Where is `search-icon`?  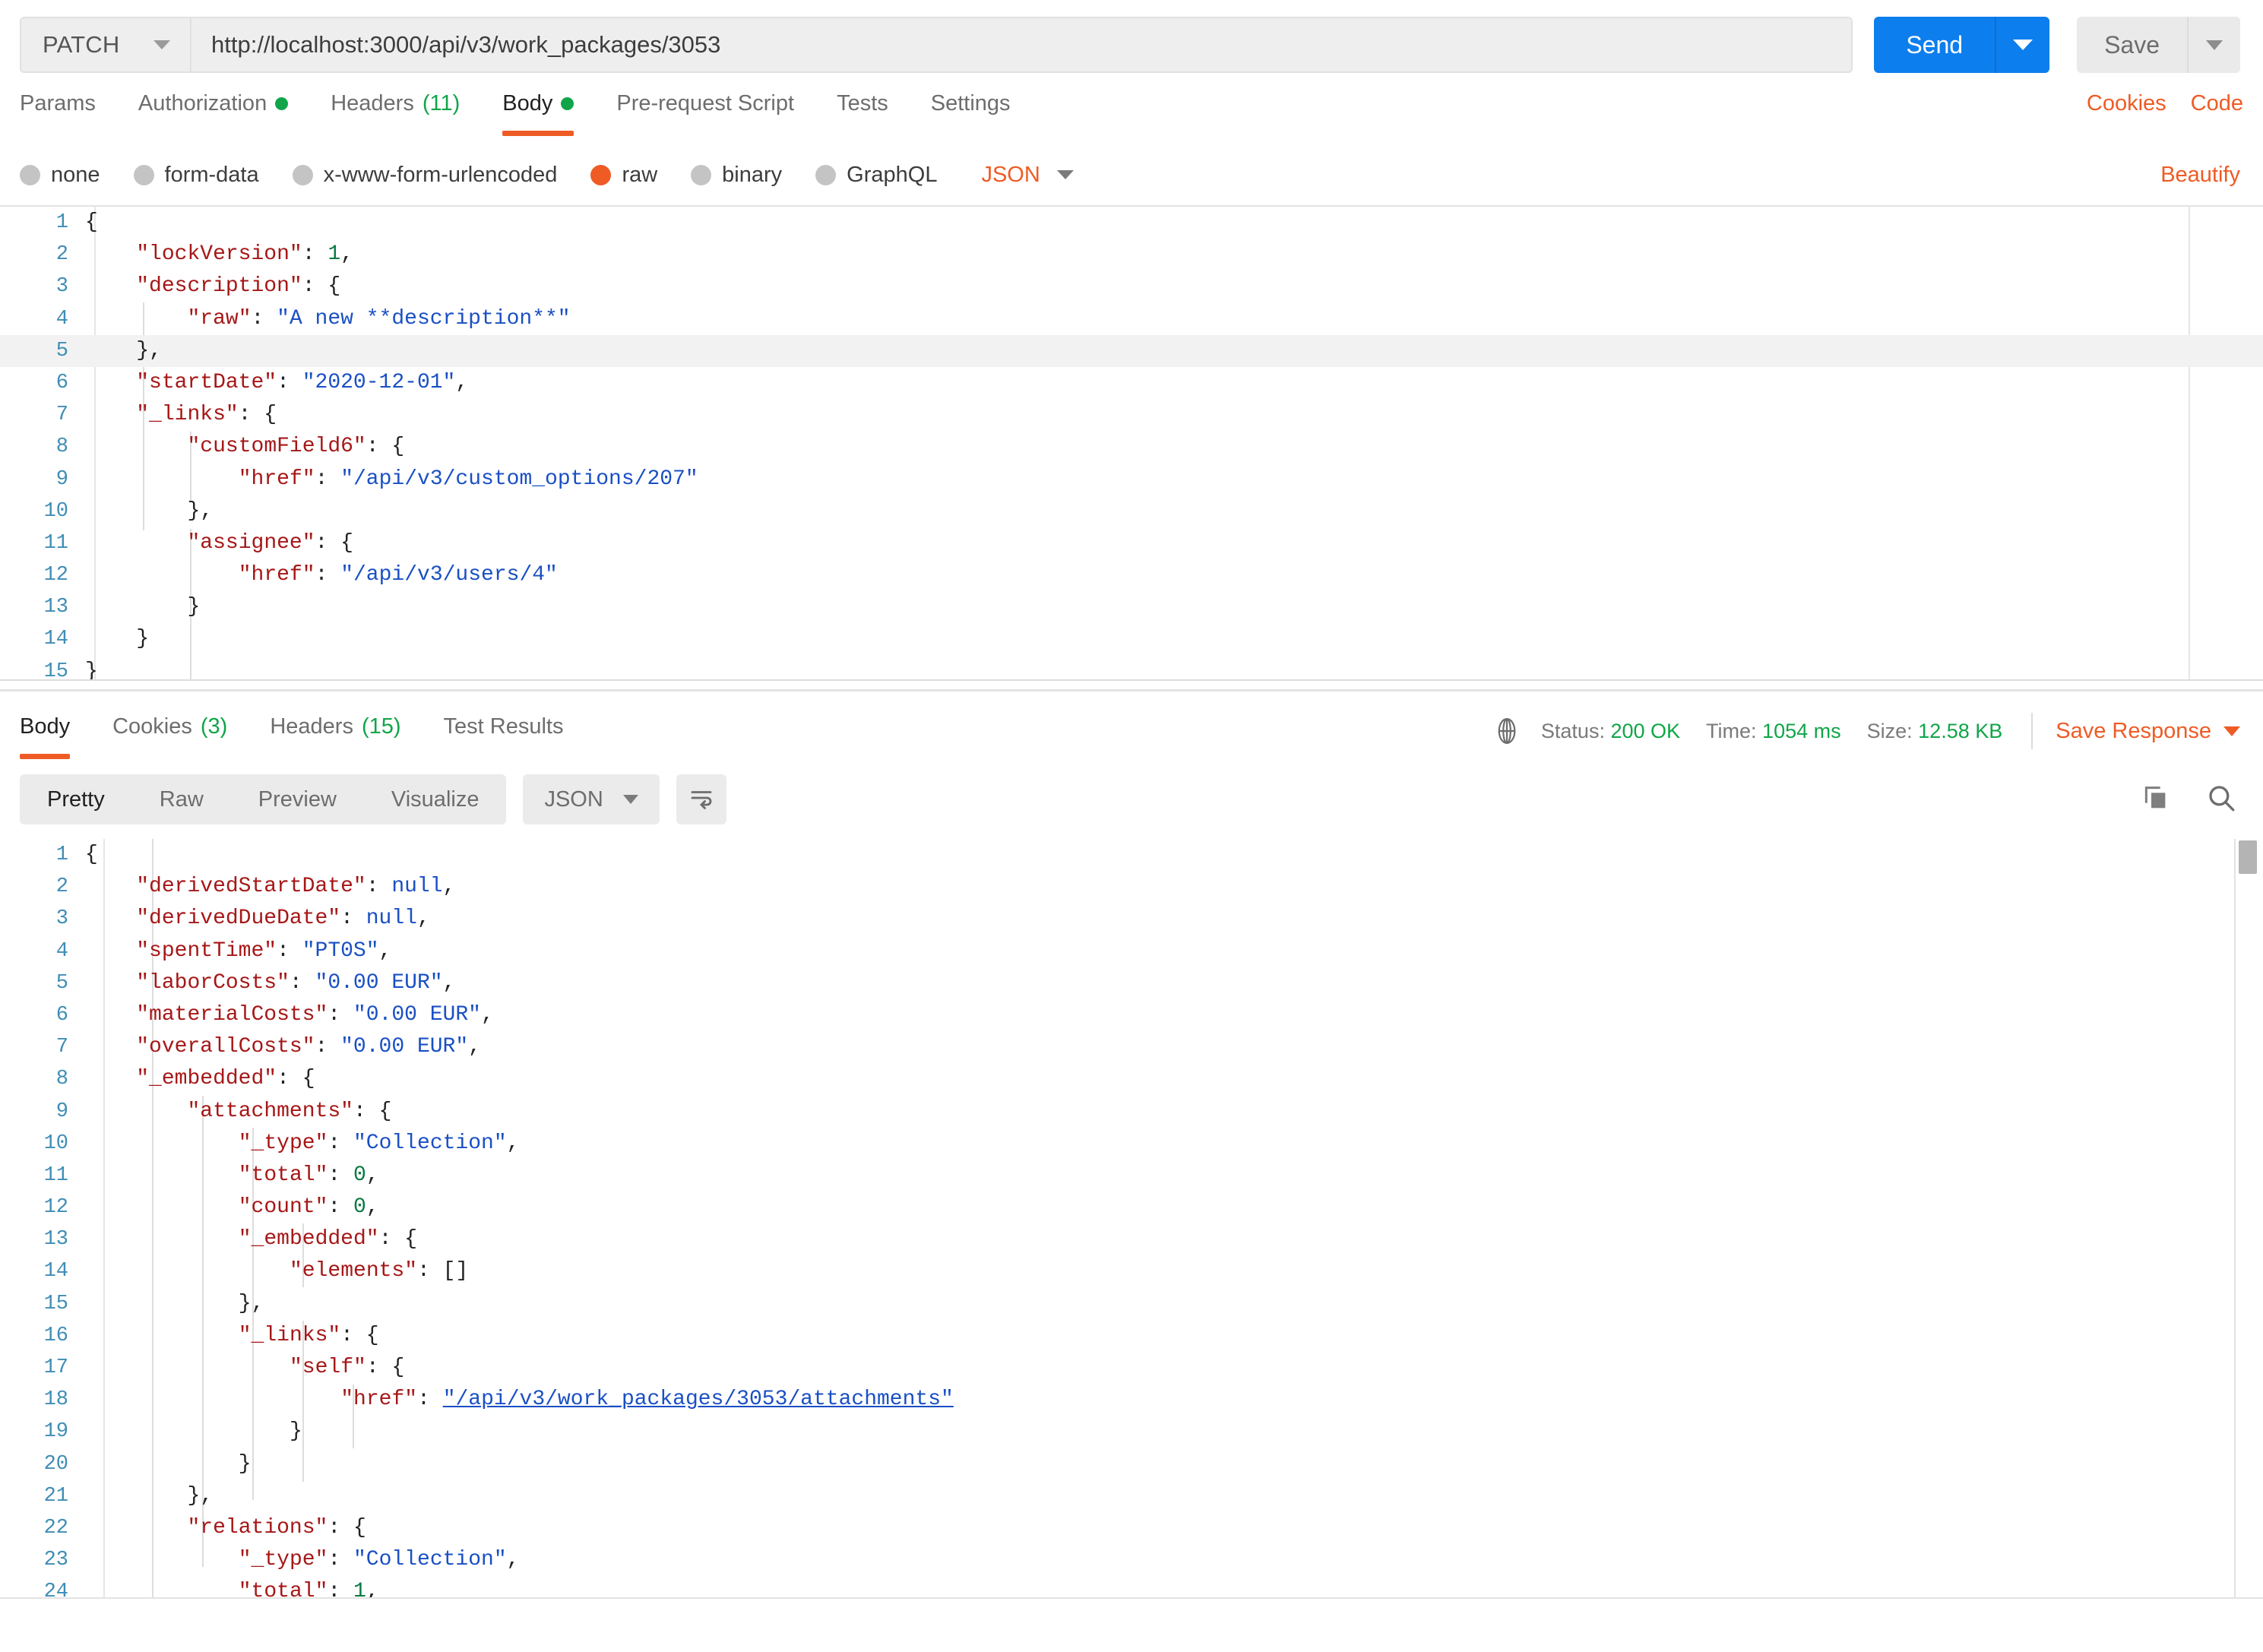
search-icon is located at coordinates (2221, 800).